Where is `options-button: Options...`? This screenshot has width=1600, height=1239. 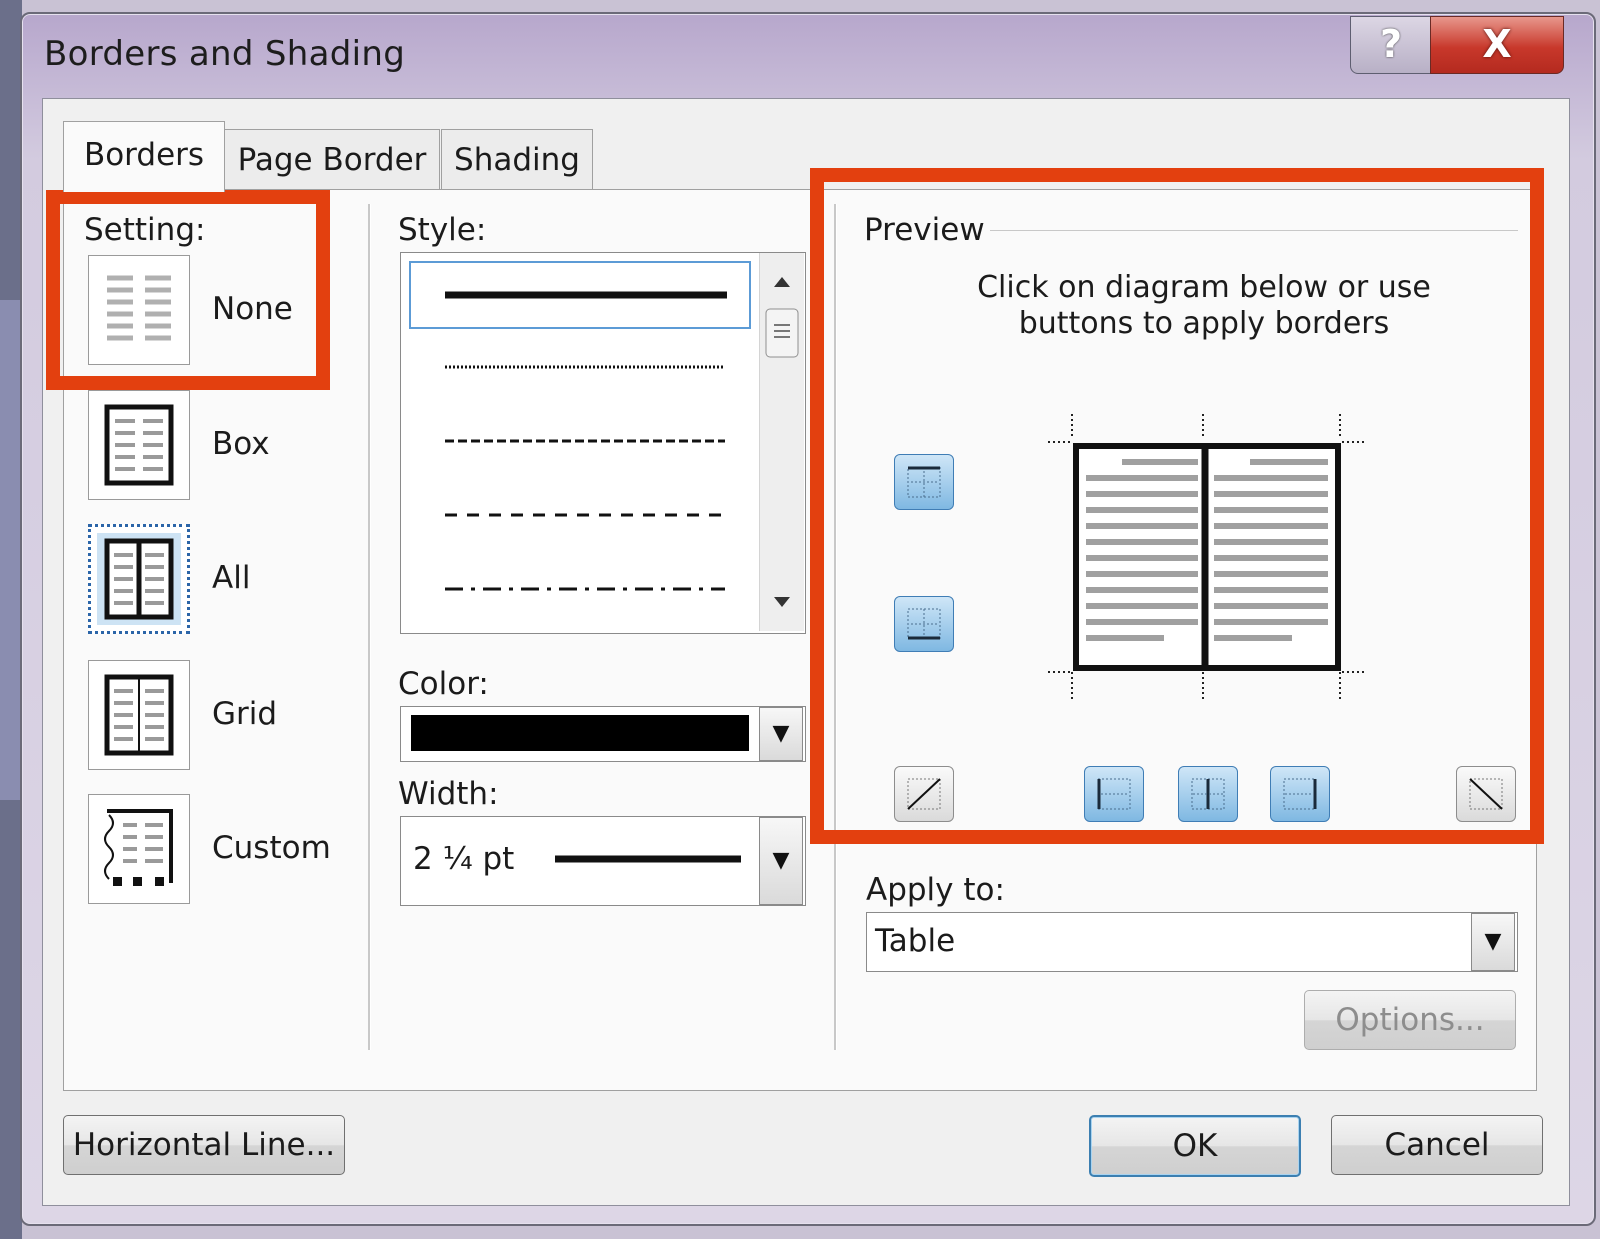
options-button: Options... is located at coordinates (1410, 1020).